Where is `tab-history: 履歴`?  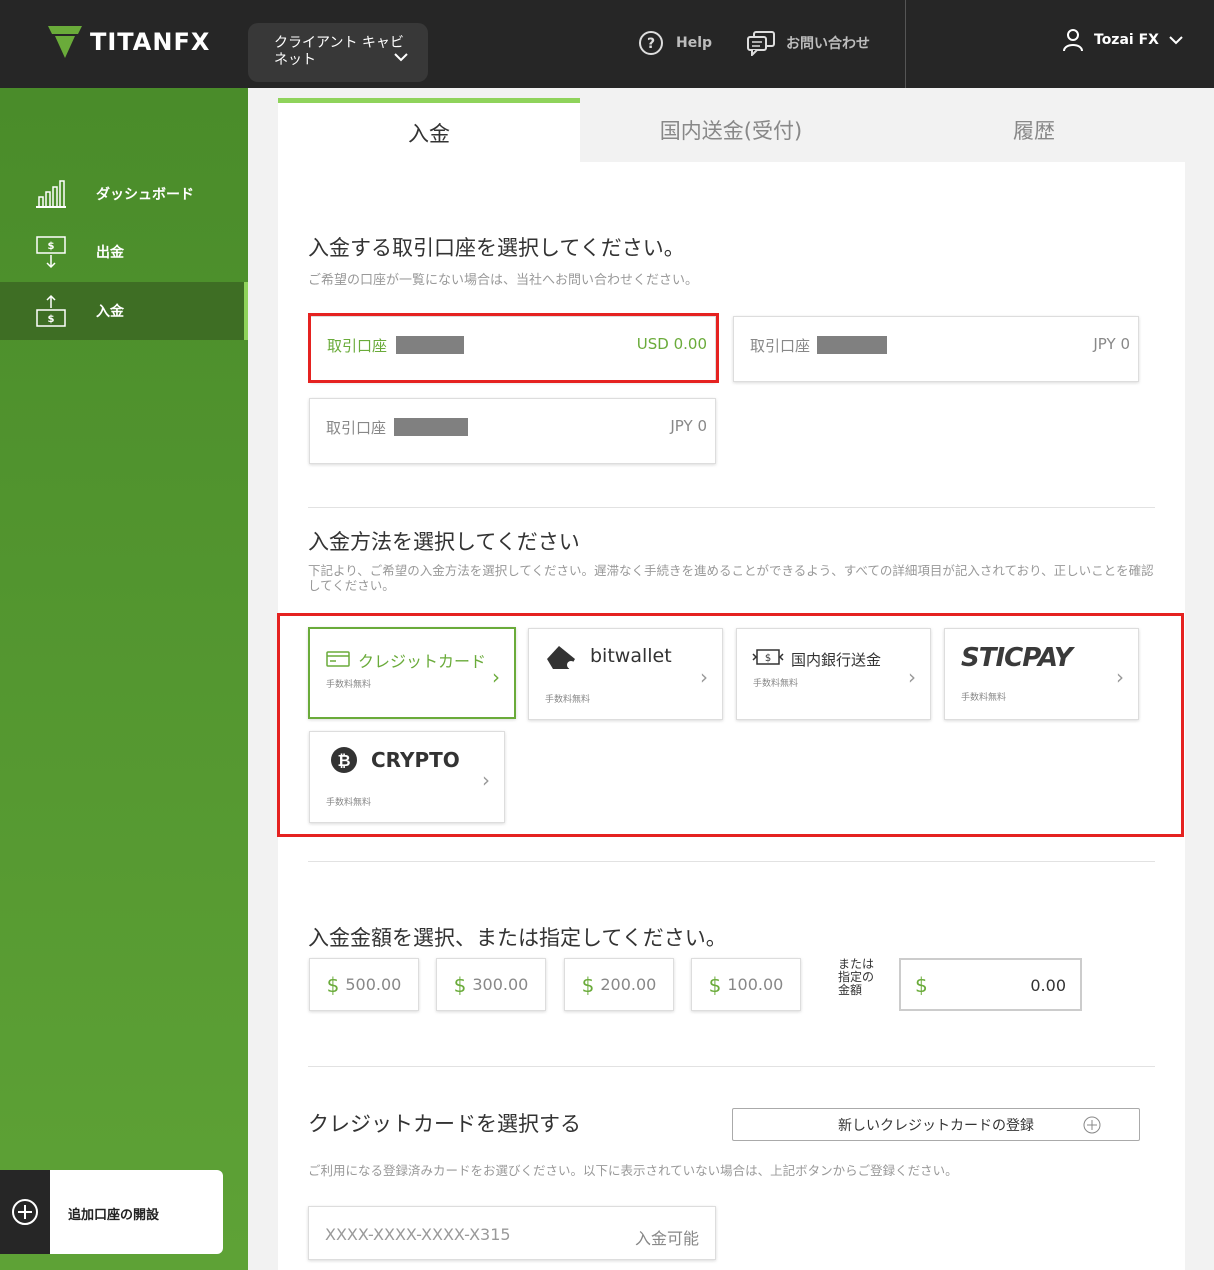
tab-history: 履歴 is located at coordinates (1034, 130).